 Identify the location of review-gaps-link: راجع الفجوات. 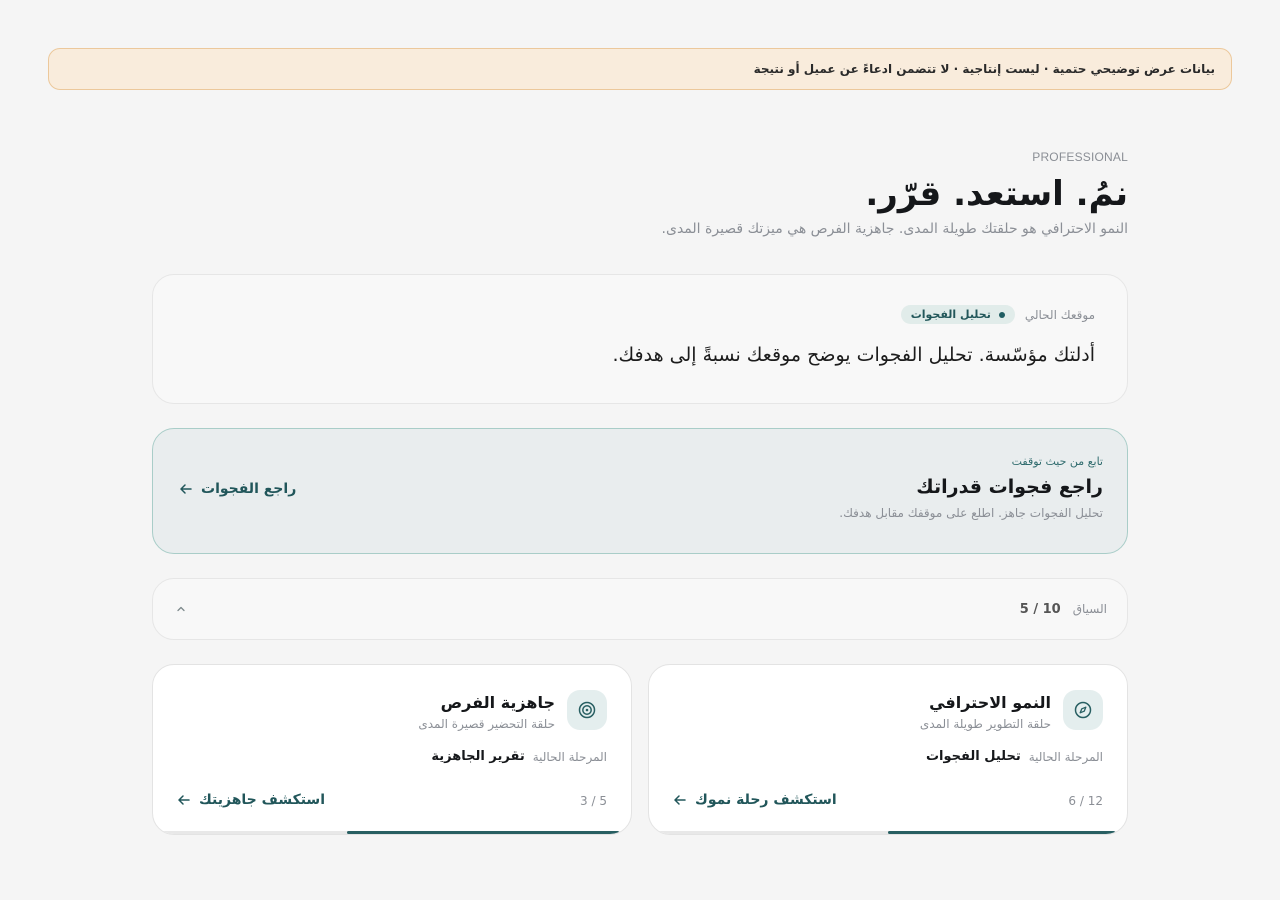
(237, 489).